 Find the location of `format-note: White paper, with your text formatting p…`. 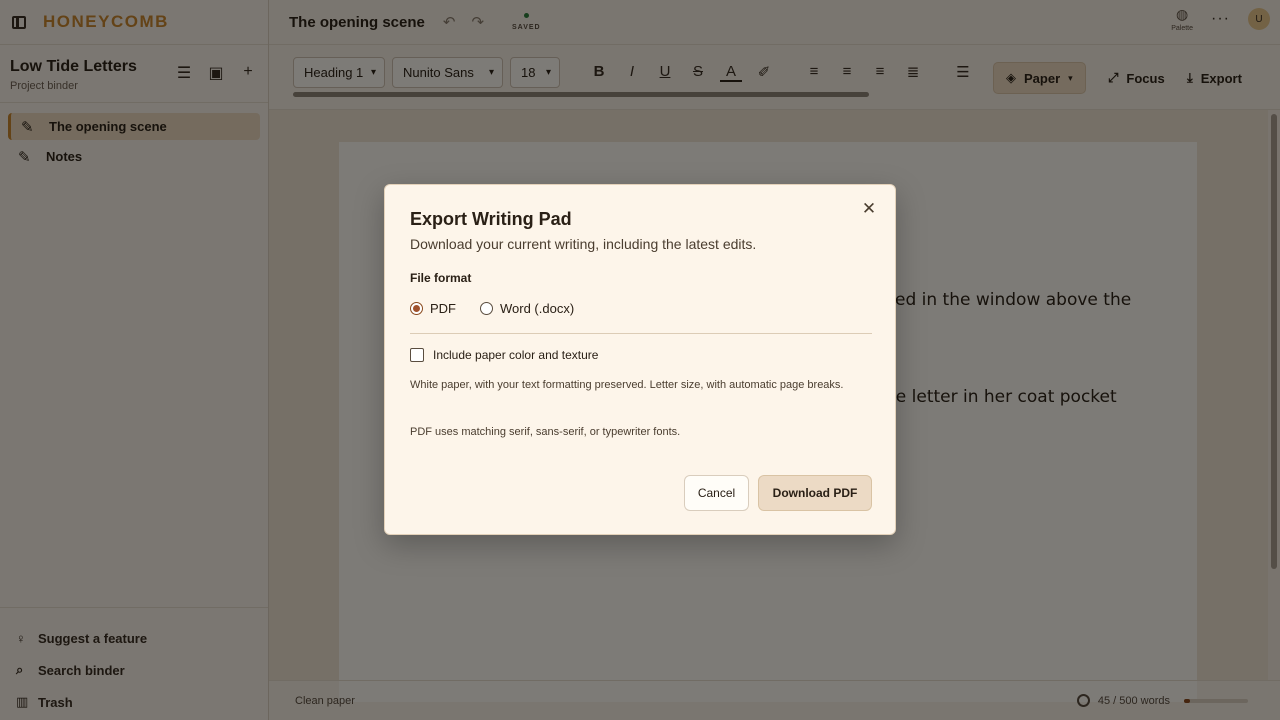

format-note: White paper, with your text formatting p… is located at coordinates (627, 385).